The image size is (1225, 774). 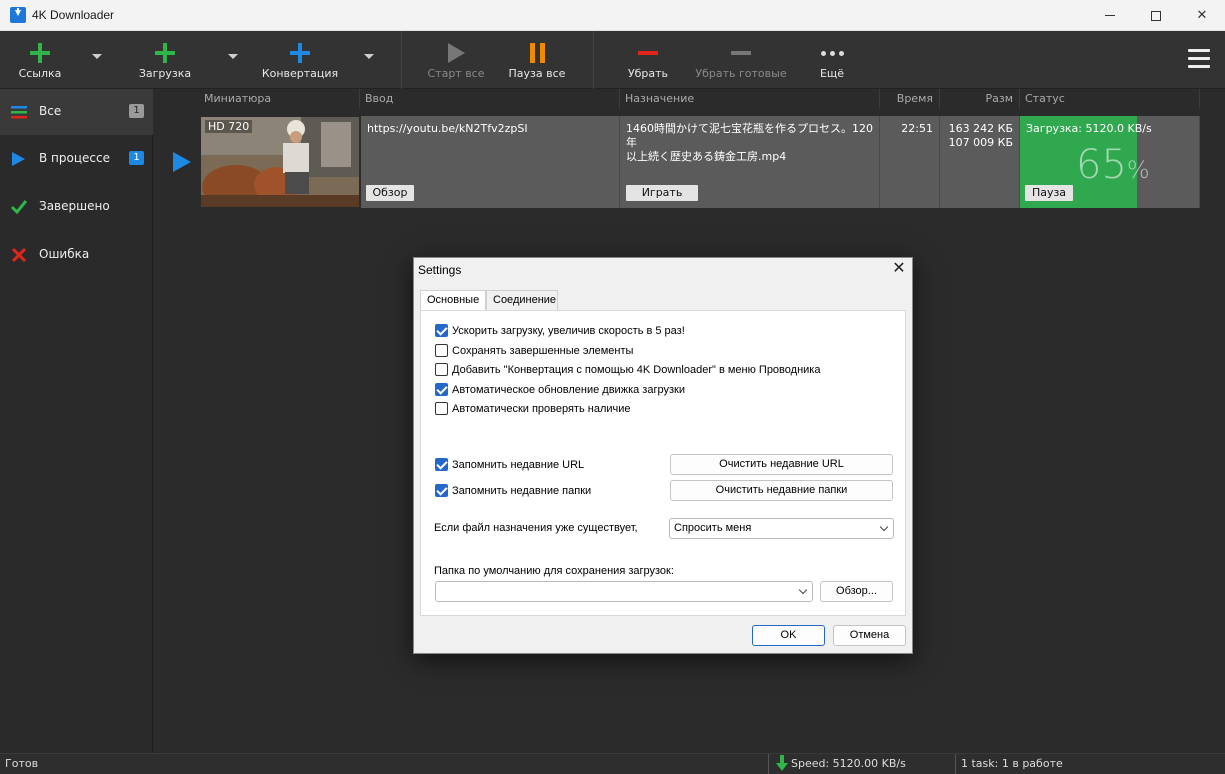 I want to click on close-icon: ✕, so click(x=1202, y=15).